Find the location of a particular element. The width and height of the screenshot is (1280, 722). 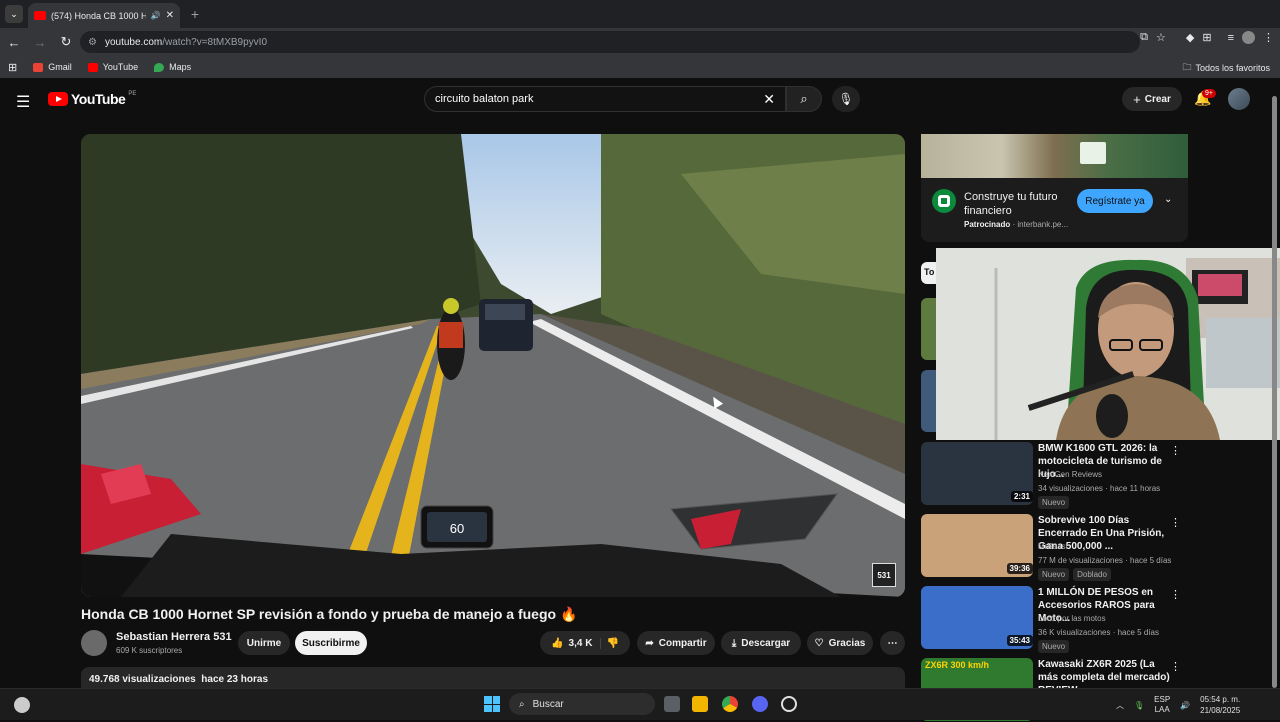

channel-name: Sebastian Herrera 531 is located at coordinates (174, 637).